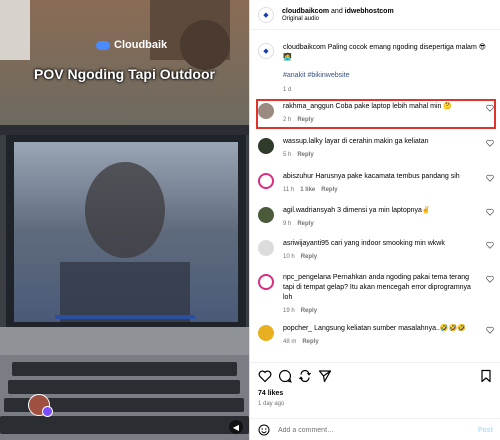 This screenshot has height=440, width=500. What do you see at coordinates (289, 311) in the screenshot?
I see `comment-time: 19 h` at bounding box center [289, 311].